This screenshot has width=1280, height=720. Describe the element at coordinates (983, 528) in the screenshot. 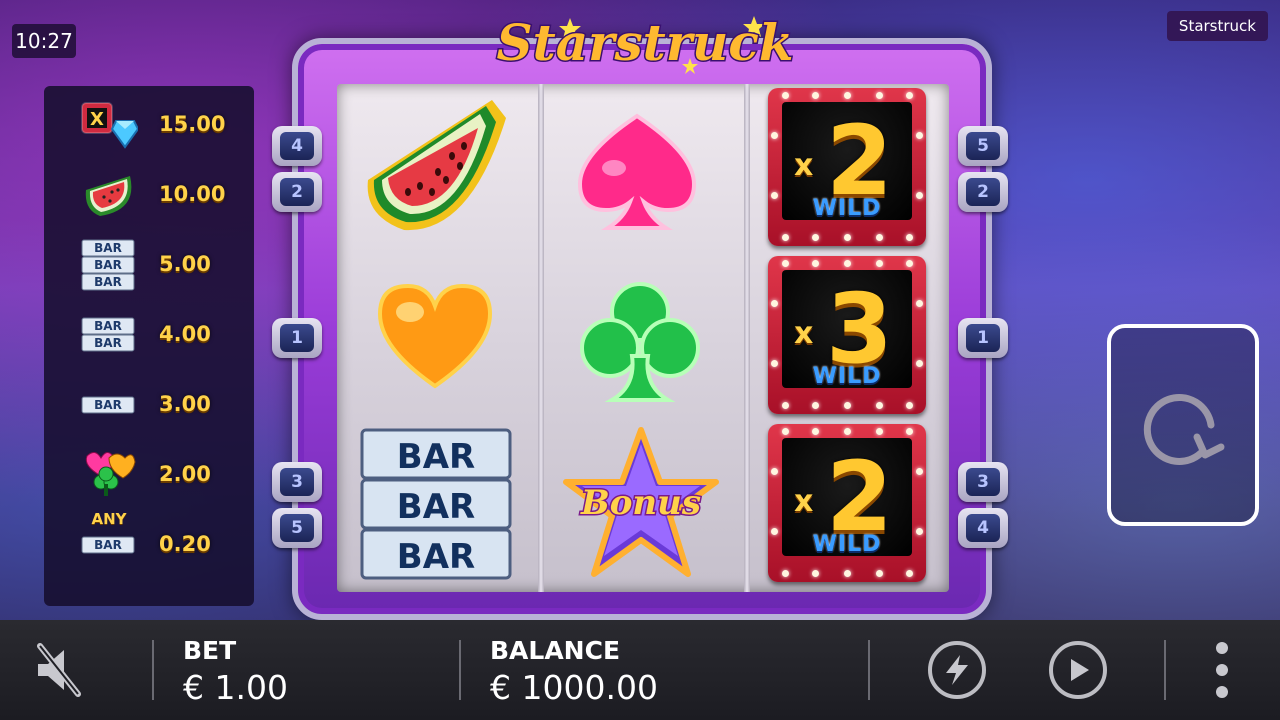

I see `payline-badge-right: 4` at that location.